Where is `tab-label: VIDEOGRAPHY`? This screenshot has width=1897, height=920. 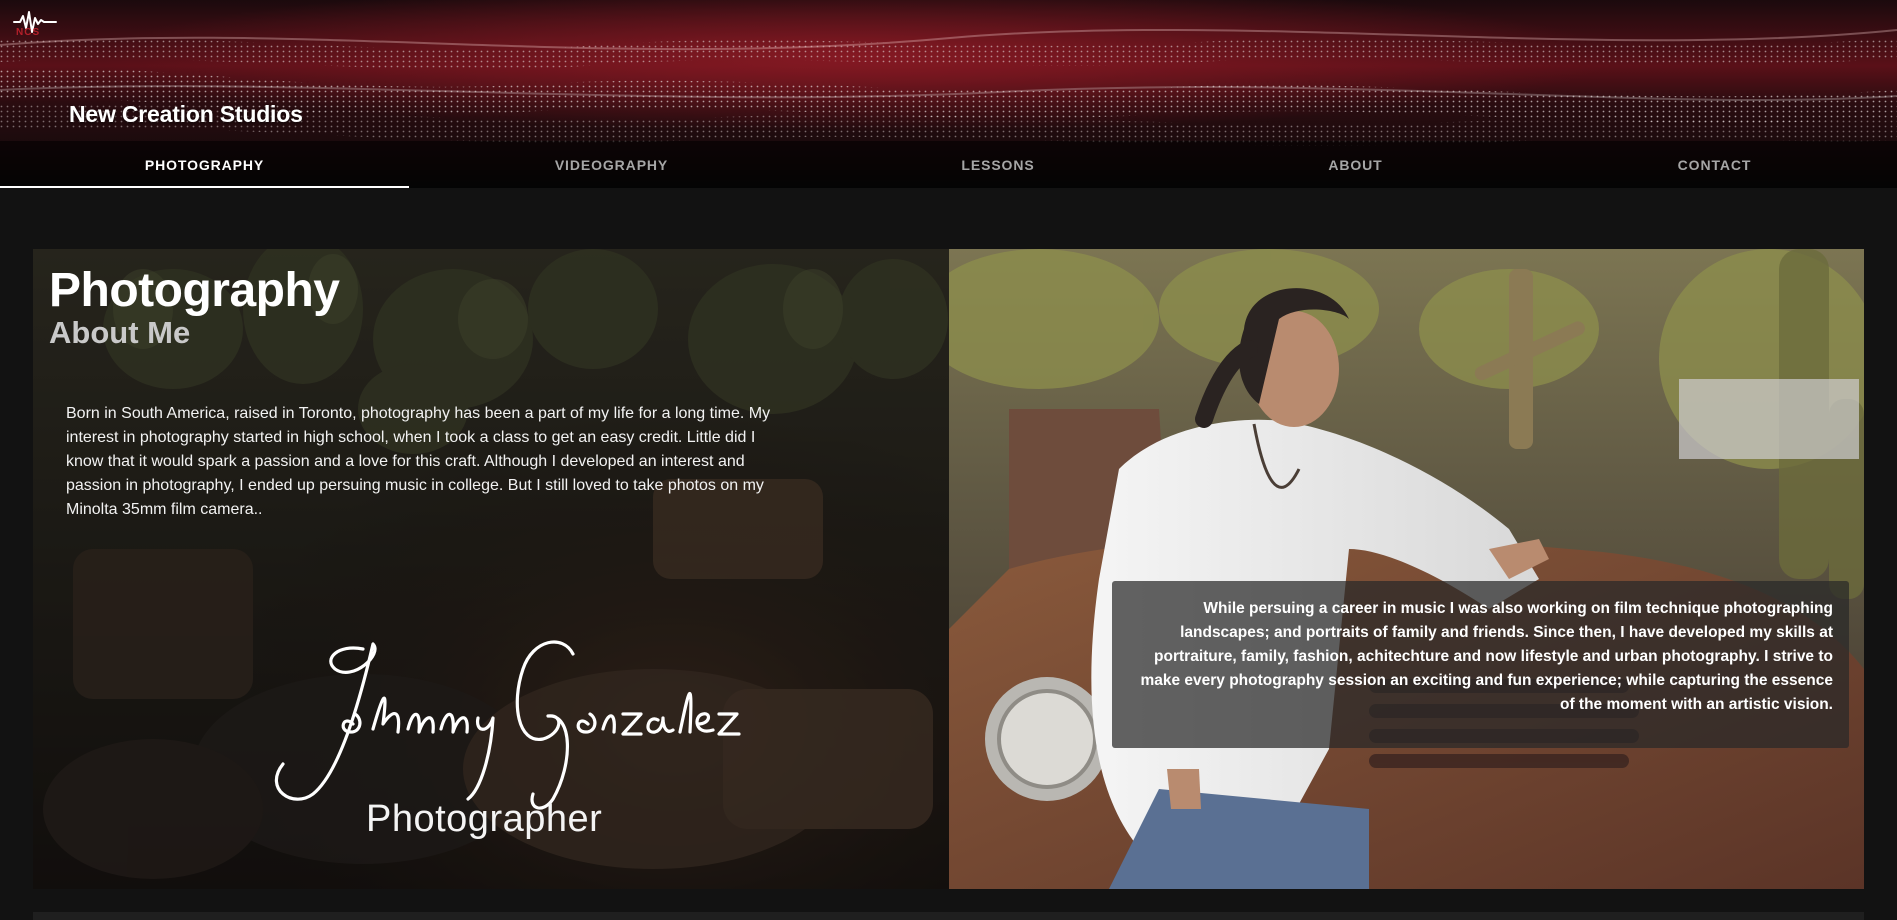 tab-label: VIDEOGRAPHY is located at coordinates (611, 164).